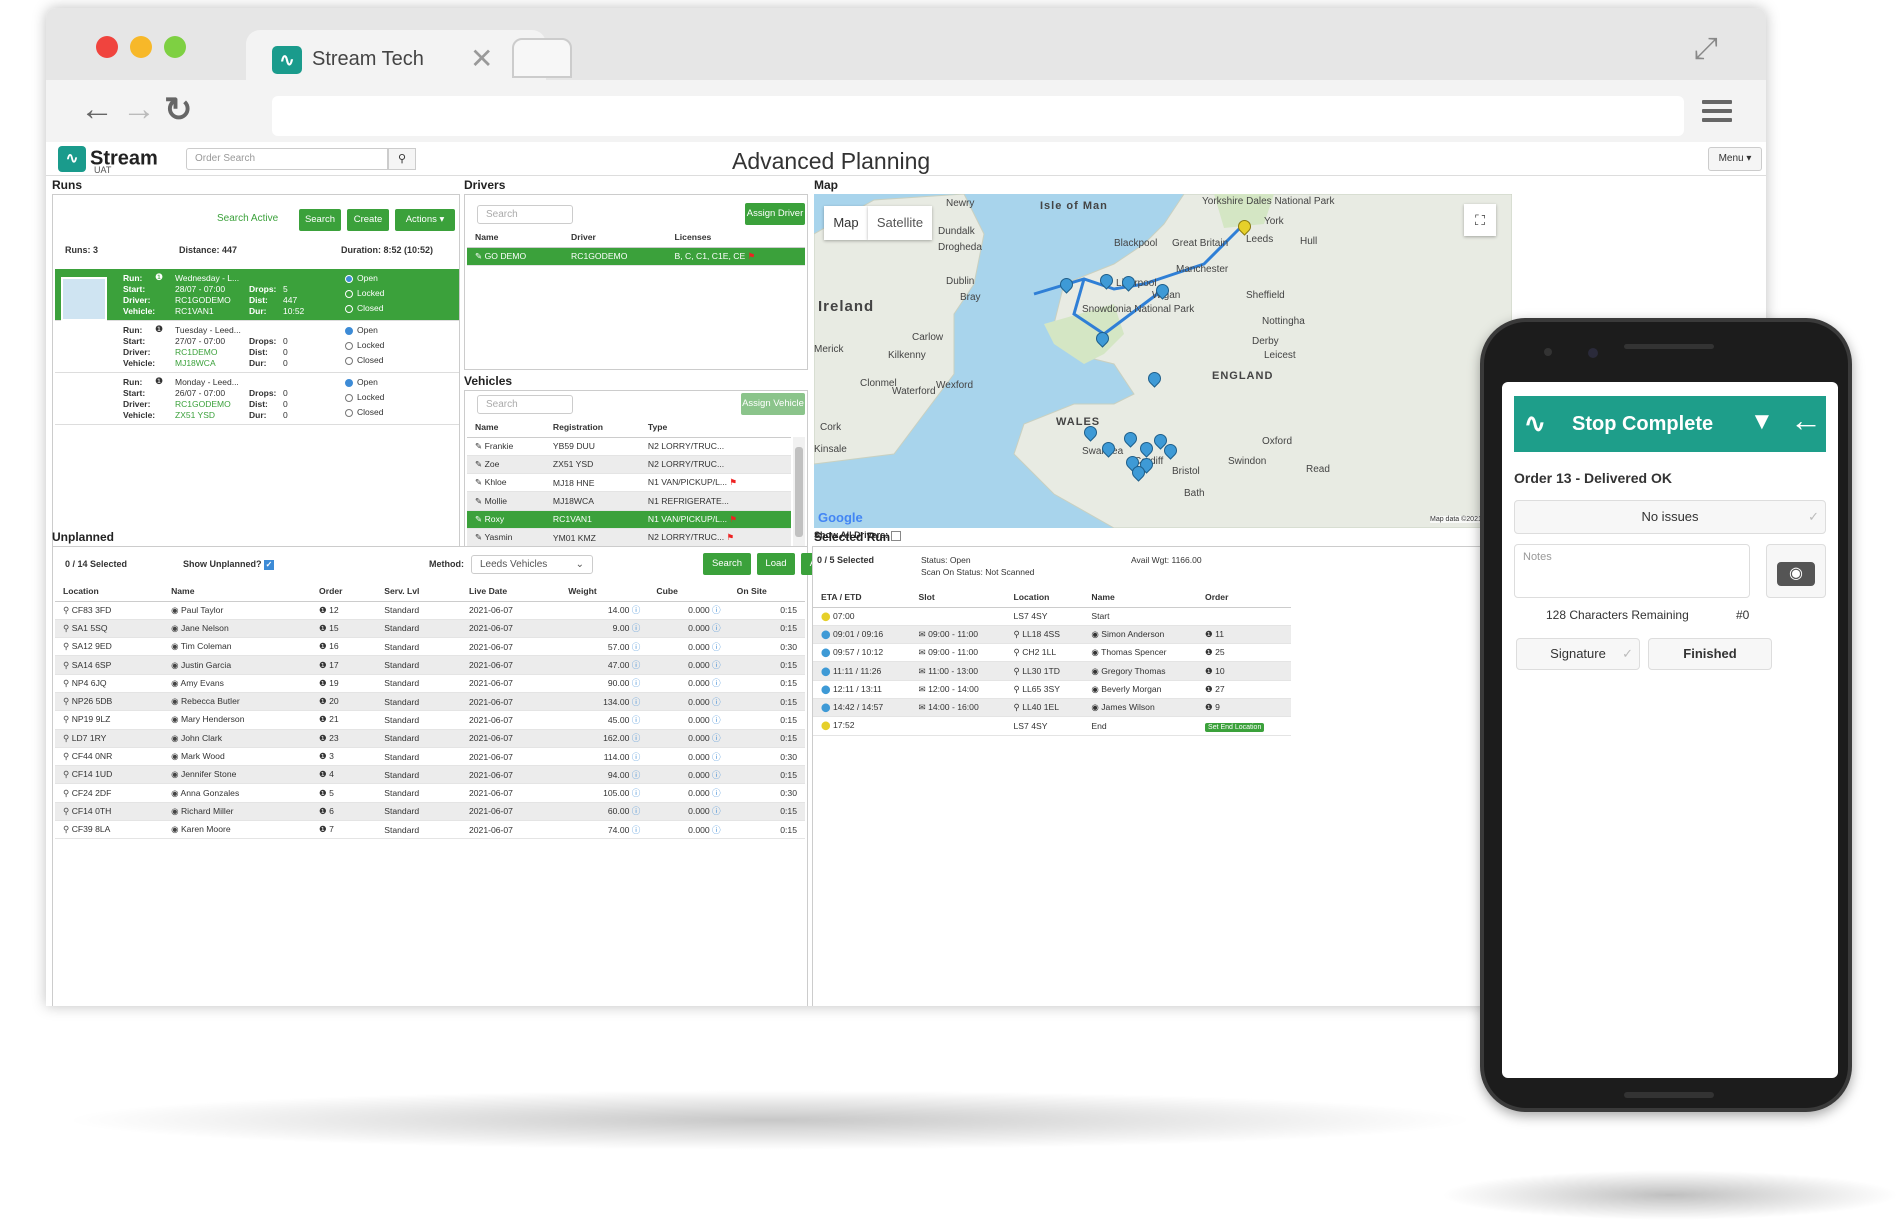 The width and height of the screenshot is (1900, 1223). I want to click on unplanned-search-button: Search, so click(727, 564).